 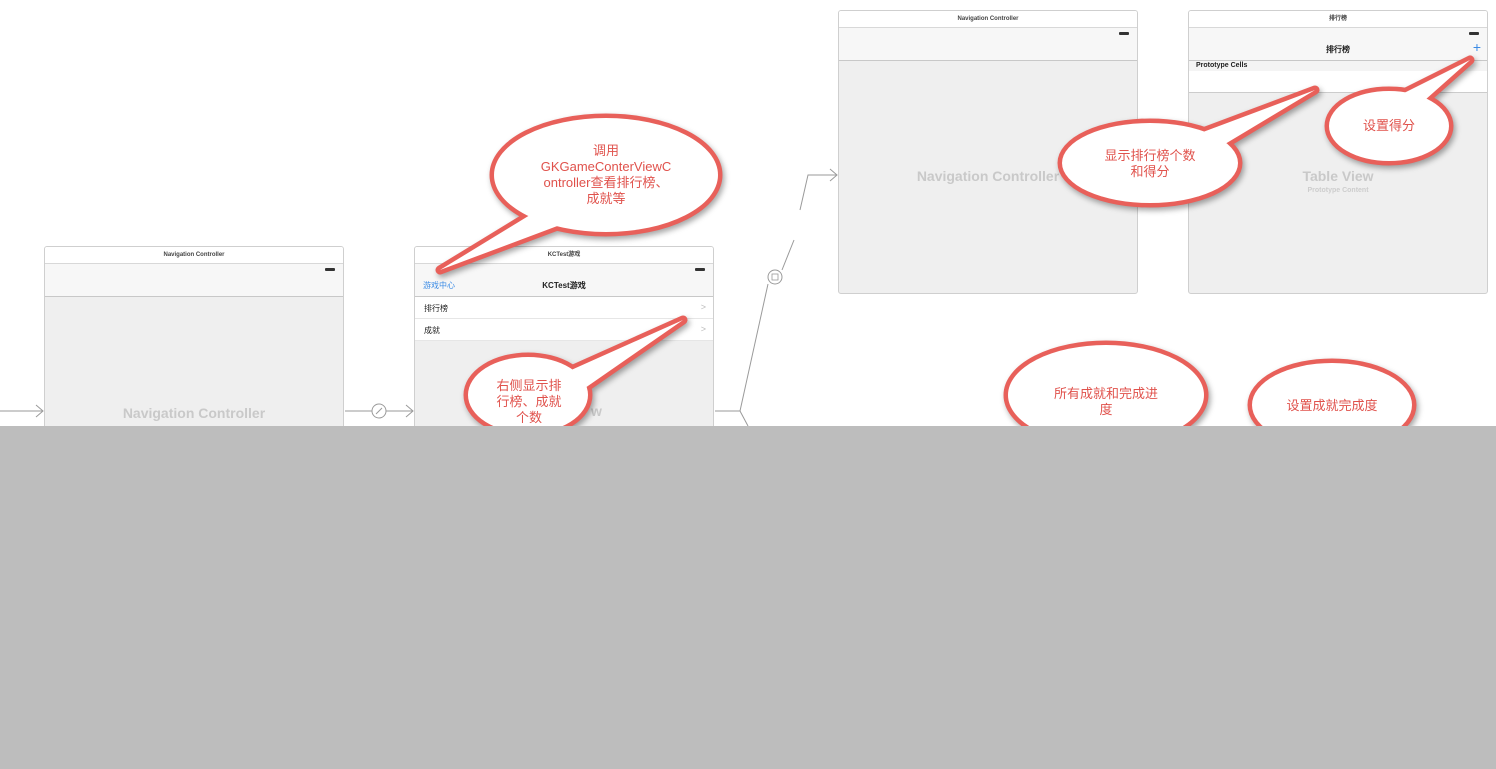 I want to click on callout-line: 调用, so click(x=606, y=150).